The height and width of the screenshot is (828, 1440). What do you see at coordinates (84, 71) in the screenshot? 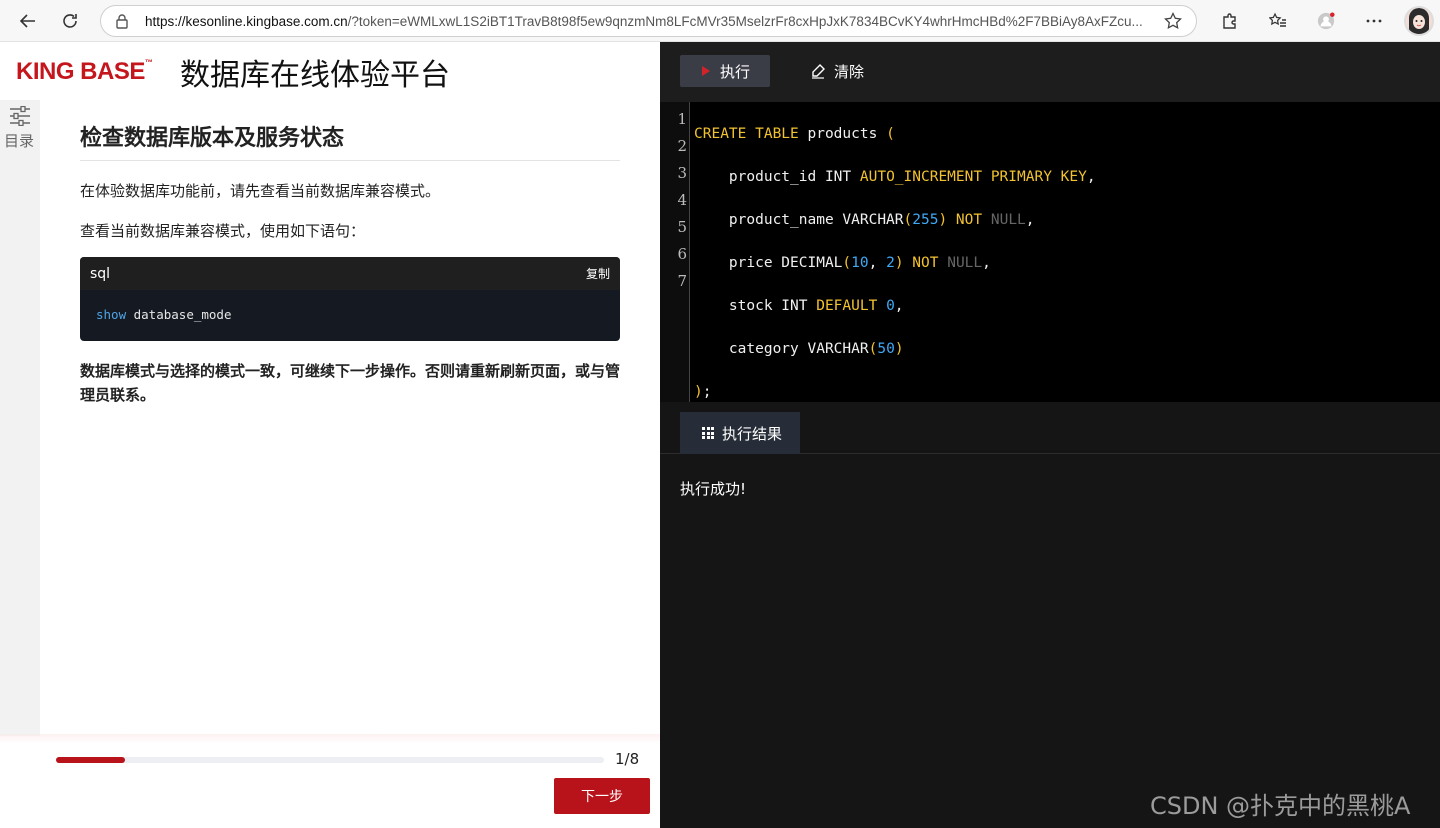
I see `kingbase-logo: KING BASE™` at bounding box center [84, 71].